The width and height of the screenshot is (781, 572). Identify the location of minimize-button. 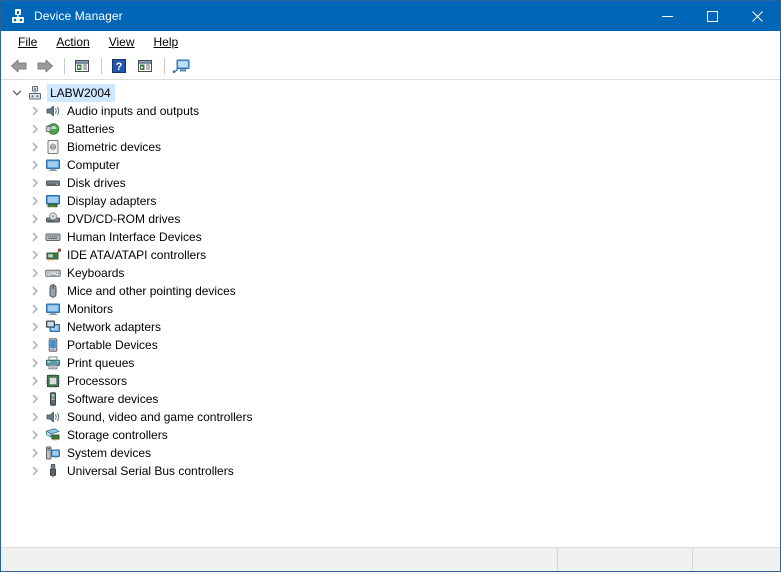
(667, 16).